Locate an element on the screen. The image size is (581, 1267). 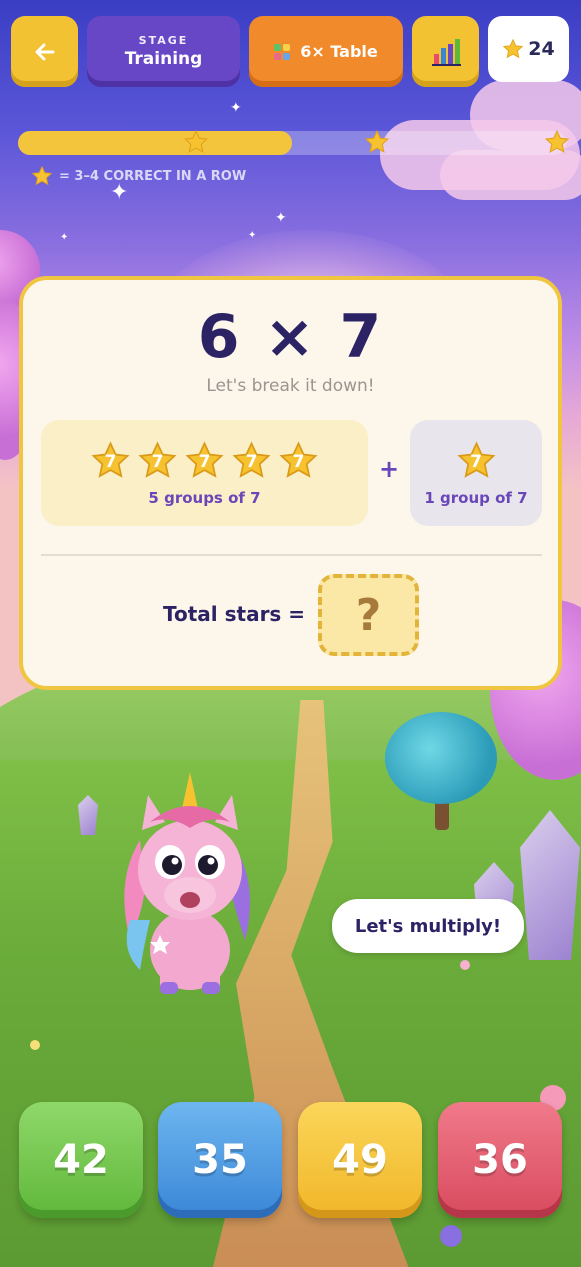
progress-bar is located at coordinates (292, 143).